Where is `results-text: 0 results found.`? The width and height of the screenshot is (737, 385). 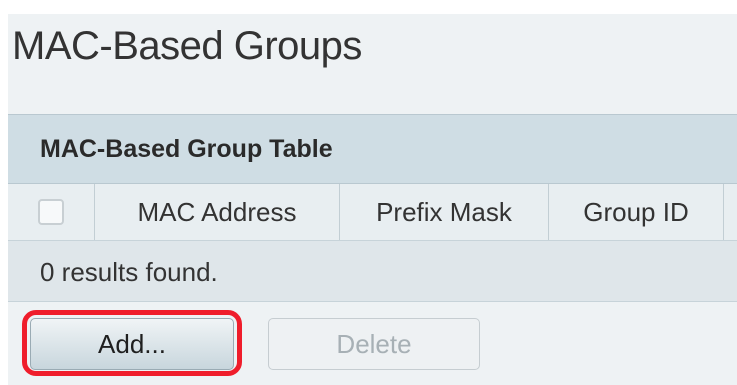
results-text: 0 results found. is located at coordinates (129, 272).